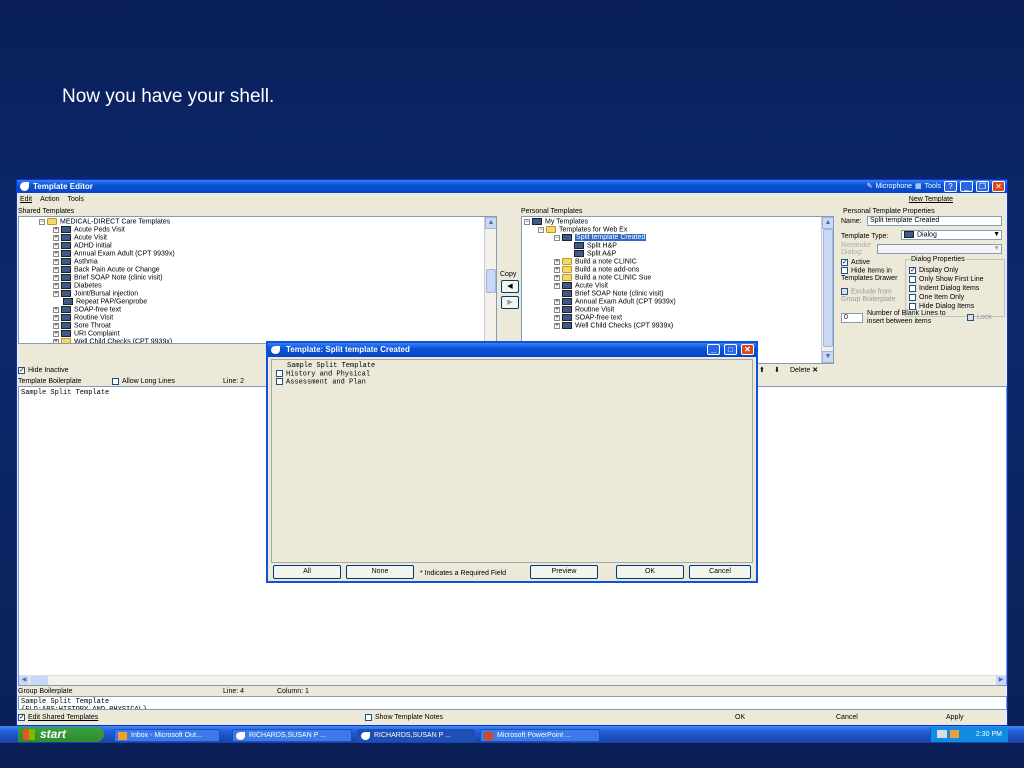 The width and height of the screenshot is (1024, 768). I want to click on hide-items-checkbox: Hide Items in Templates Drawer, so click(873, 275).